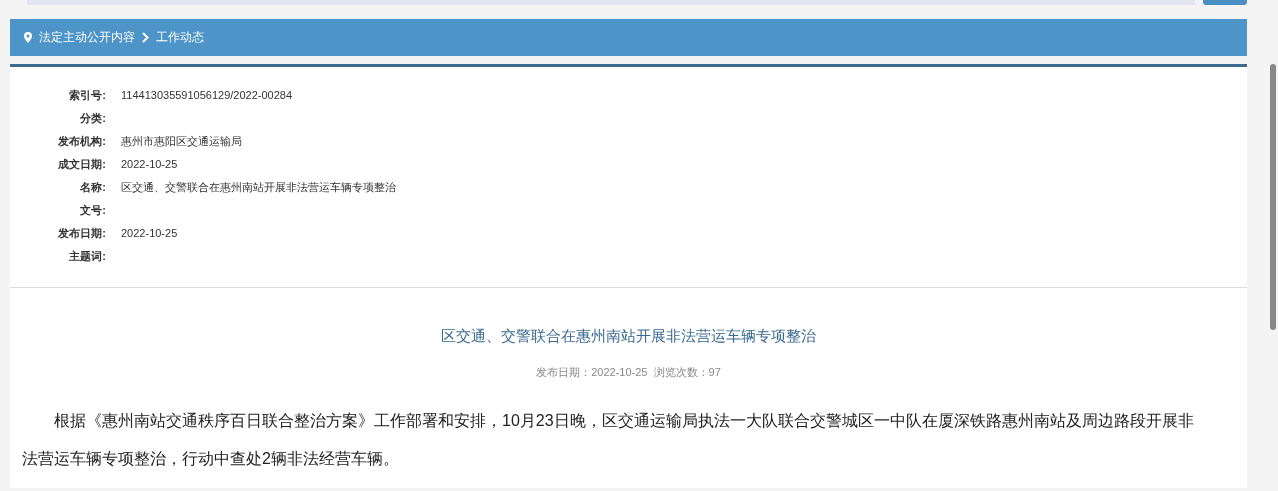 The width and height of the screenshot is (1278, 491). I want to click on article-info: 发布日期：2022-10-25 浏览次数：97, so click(628, 372).